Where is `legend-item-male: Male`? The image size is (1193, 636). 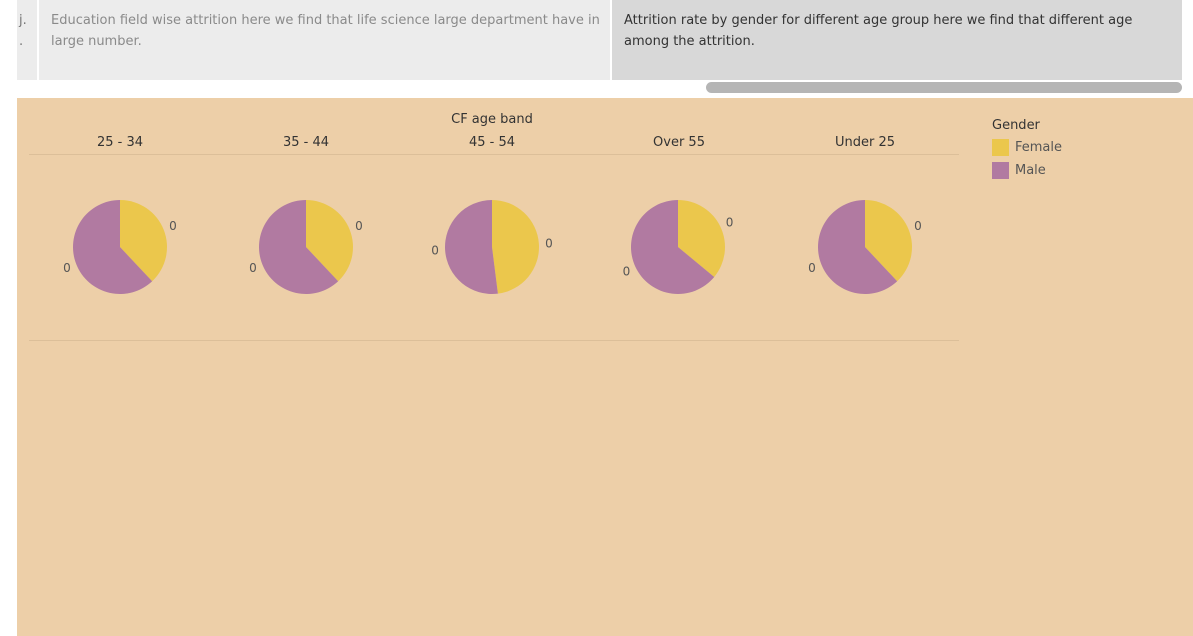
legend-item-male: Male is located at coordinates (1027, 170).